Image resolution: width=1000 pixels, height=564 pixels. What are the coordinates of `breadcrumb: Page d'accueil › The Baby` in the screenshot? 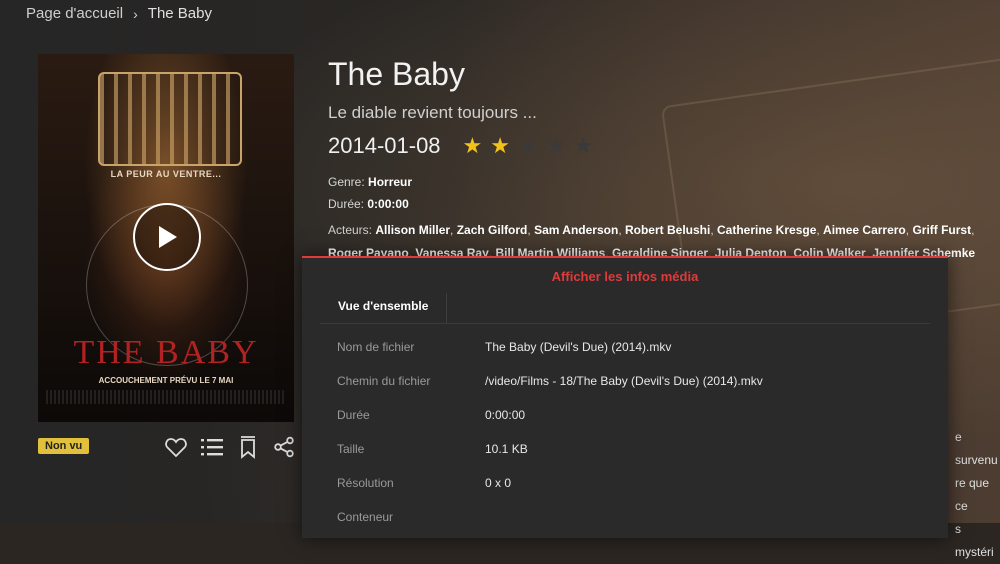 It's located at (119, 13).